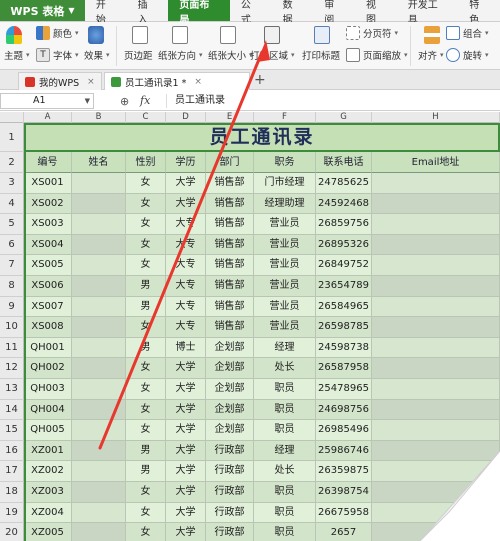 The height and width of the screenshot is (541, 500). What do you see at coordinates (99, 162) in the screenshot?
I see `table-cell: 姓名` at bounding box center [99, 162].